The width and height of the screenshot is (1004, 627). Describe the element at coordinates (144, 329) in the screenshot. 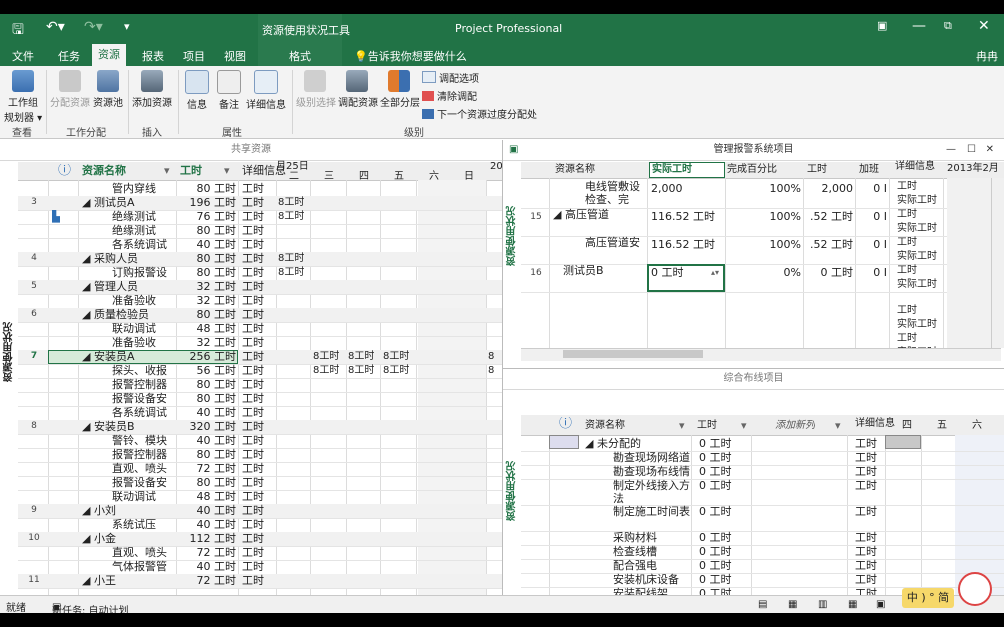

I see `resource-name-cell: 联动调试` at that location.